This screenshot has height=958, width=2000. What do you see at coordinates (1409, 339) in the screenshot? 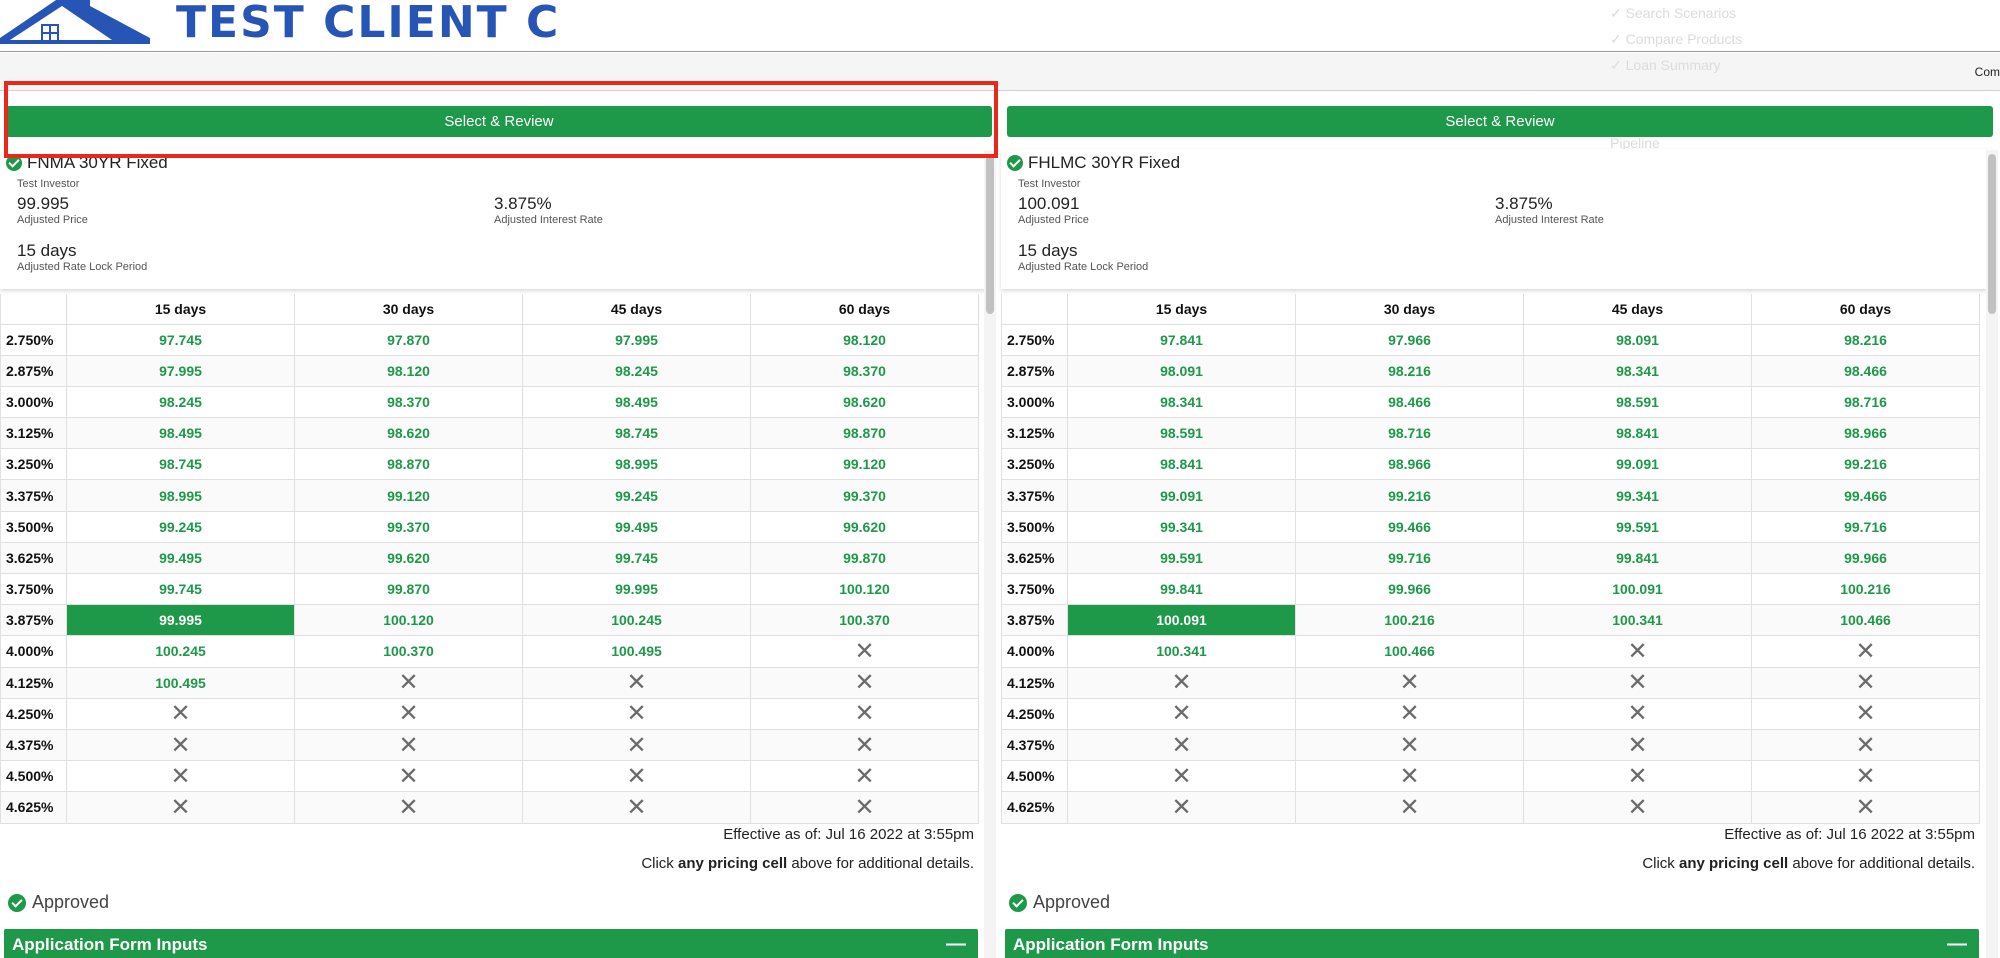
I see `pricing-cell: 97.966` at bounding box center [1409, 339].